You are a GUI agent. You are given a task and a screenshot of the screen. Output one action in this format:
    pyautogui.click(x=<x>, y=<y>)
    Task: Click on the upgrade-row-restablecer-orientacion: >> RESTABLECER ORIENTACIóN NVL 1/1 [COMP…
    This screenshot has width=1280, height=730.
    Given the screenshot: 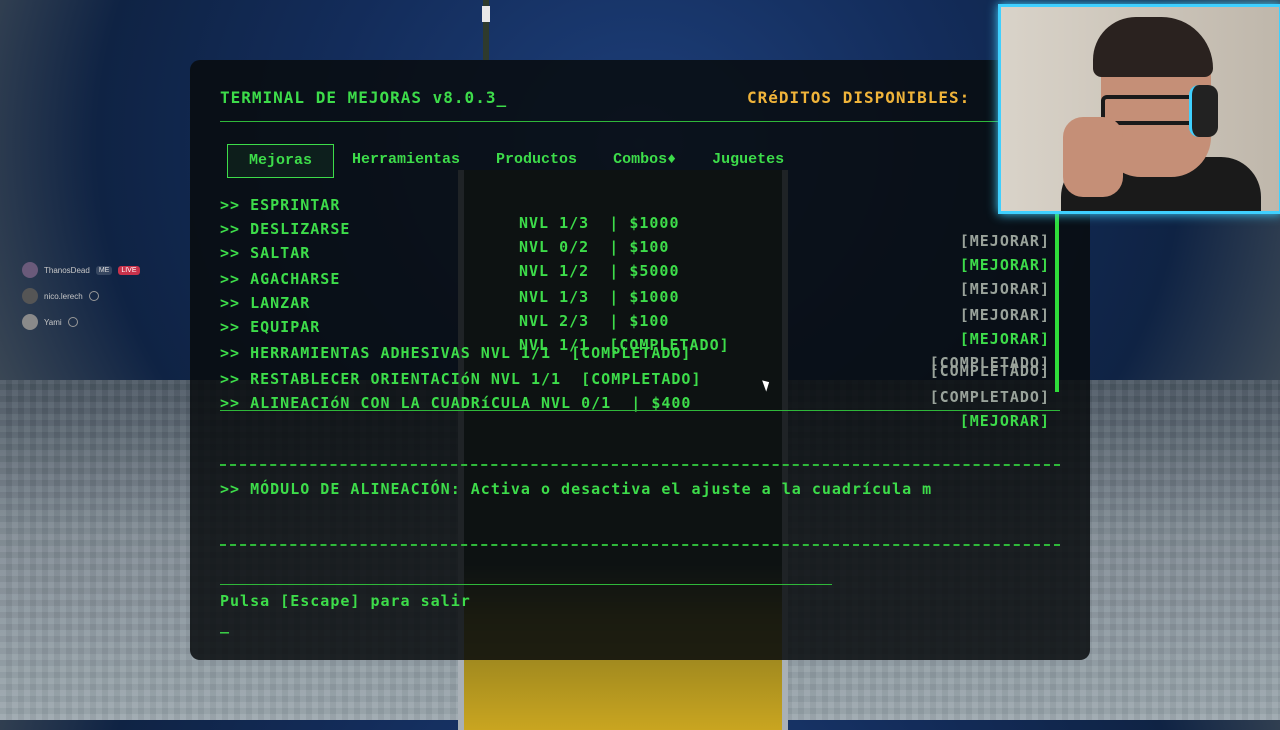 What is the action you would take?
    pyautogui.click(x=635, y=379)
    